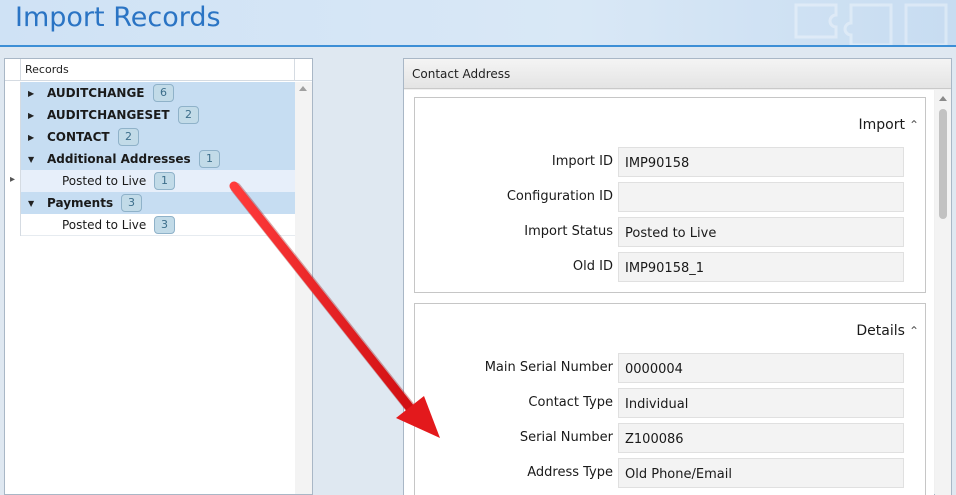 The width and height of the screenshot is (956, 495). I want to click on field-label: Main Serial Number, so click(548, 367).